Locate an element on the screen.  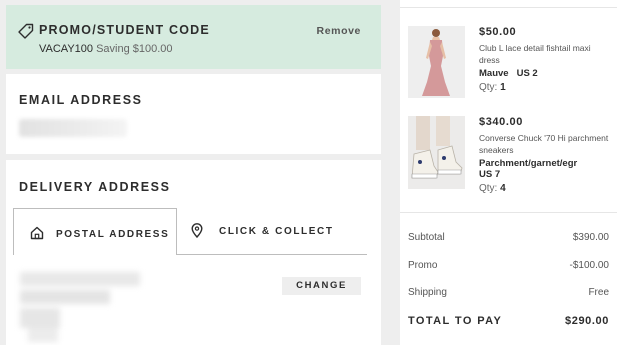
item-variant: Mauve US 2 is located at coordinates (546, 73).